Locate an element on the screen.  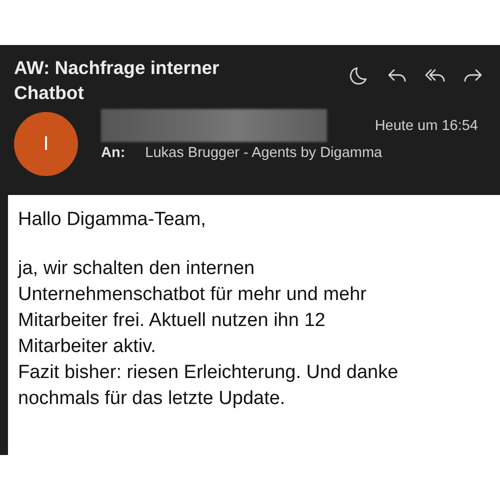
mail-time: Heute um 16:54 is located at coordinates (426, 126).